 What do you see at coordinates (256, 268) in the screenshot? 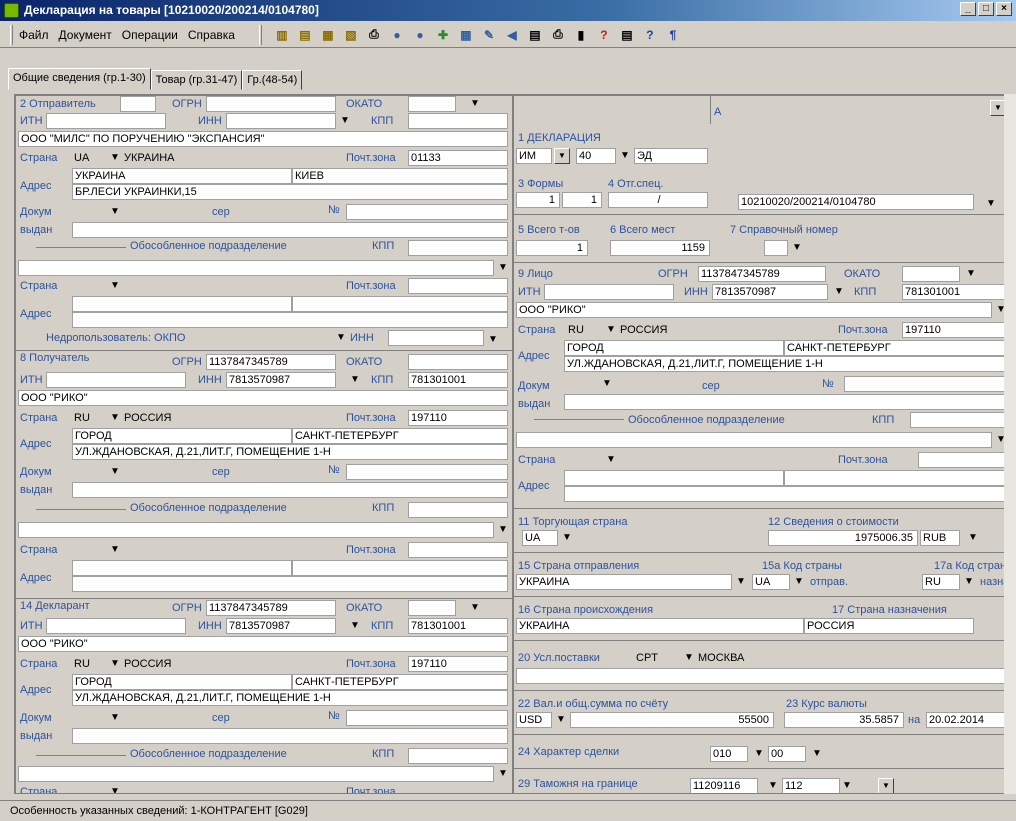
I see `sender-subdivision-field` at bounding box center [256, 268].